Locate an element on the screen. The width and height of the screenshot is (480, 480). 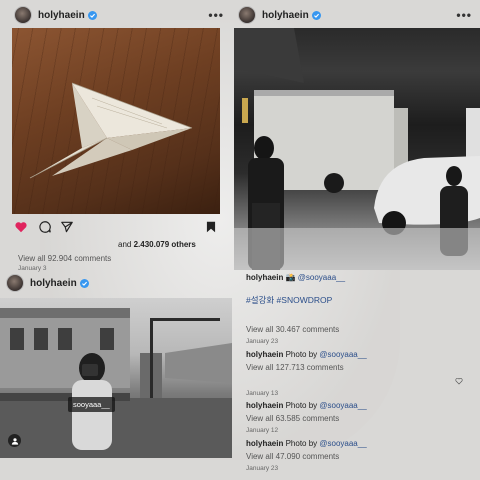
likes-count: and 2.430.079 others is located at coordinates (157, 244).